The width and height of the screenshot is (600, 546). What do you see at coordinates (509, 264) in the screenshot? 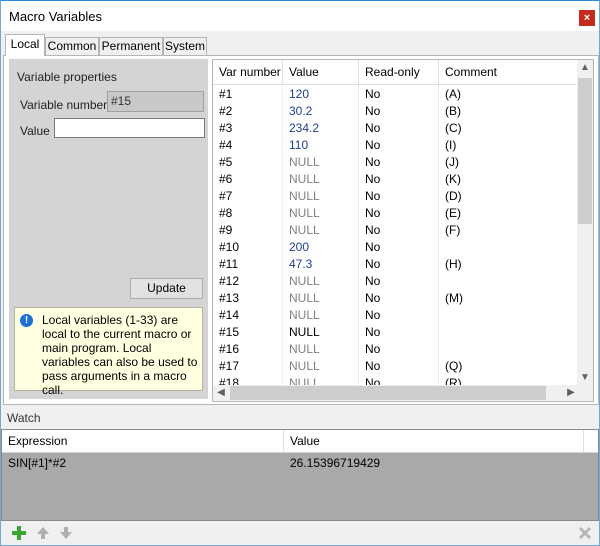
I see `comment-cell: (H)` at bounding box center [509, 264].